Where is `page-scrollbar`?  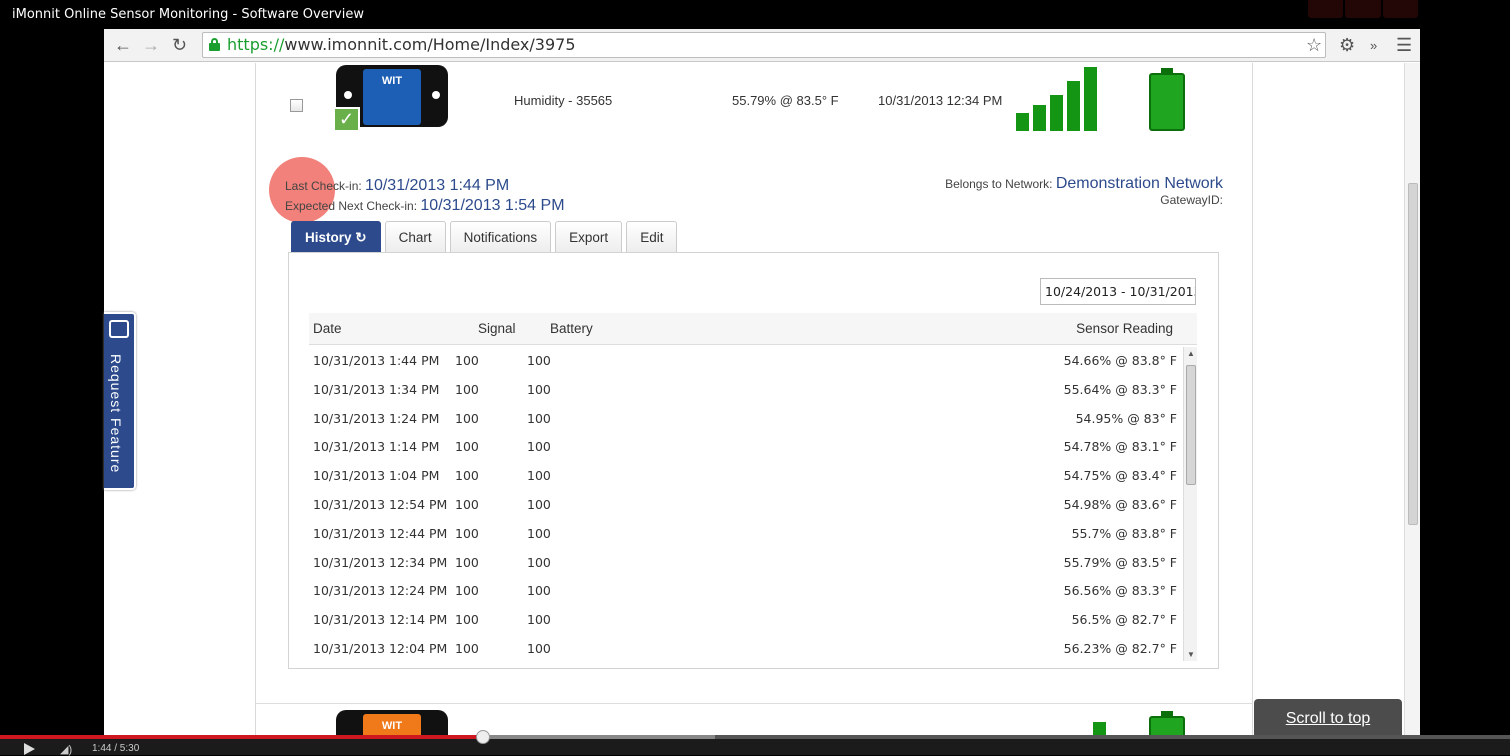 page-scrollbar is located at coordinates (1412, 399).